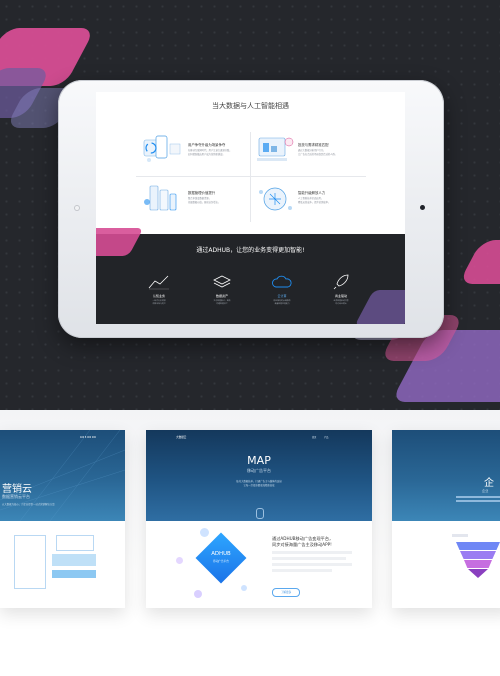 The height and width of the screenshot is (676, 500). Describe the element at coordinates (162, 148) in the screenshot. I see `phone-chart-icon` at that location.